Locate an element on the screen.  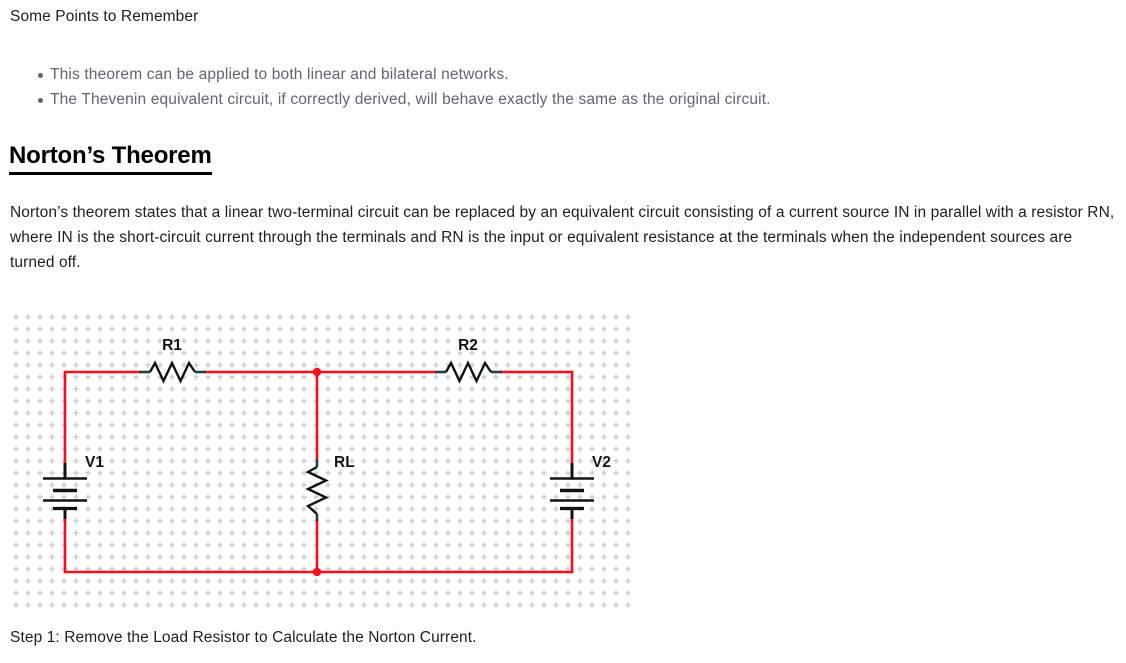
r2-label: R2 is located at coordinates (468, 345).